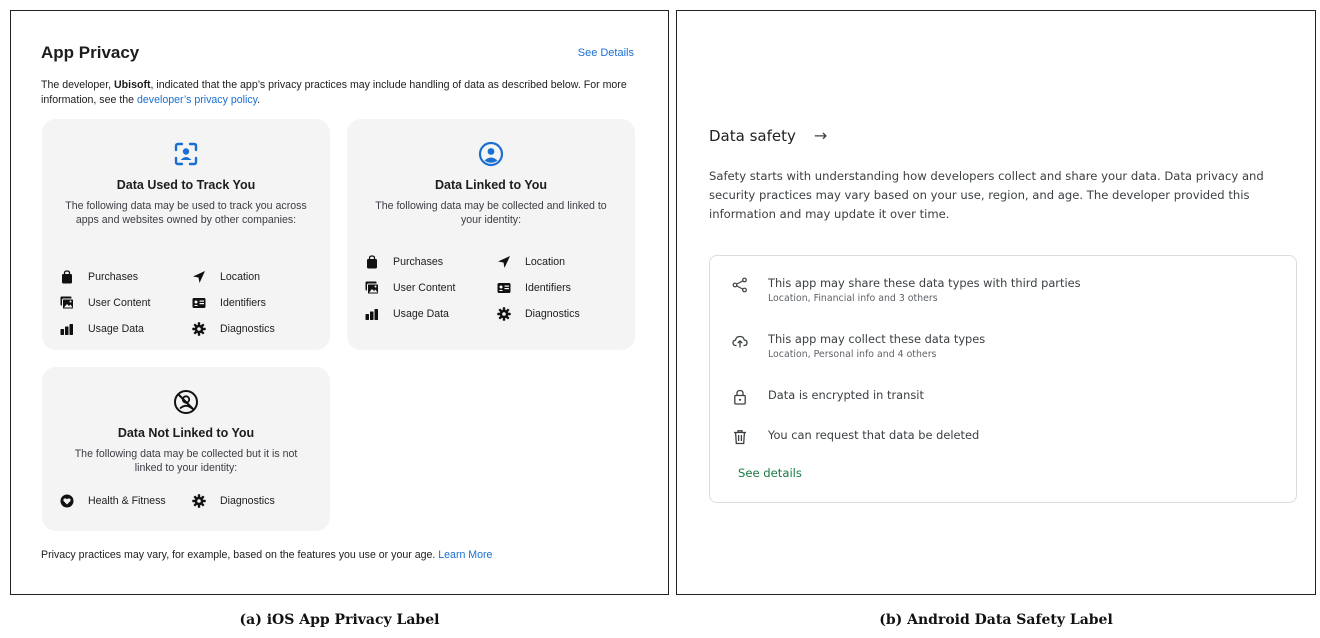 This screenshot has height=638, width=1320. Describe the element at coordinates (132, 85) in the screenshot. I see `developer-name: Ubisoft` at that location.